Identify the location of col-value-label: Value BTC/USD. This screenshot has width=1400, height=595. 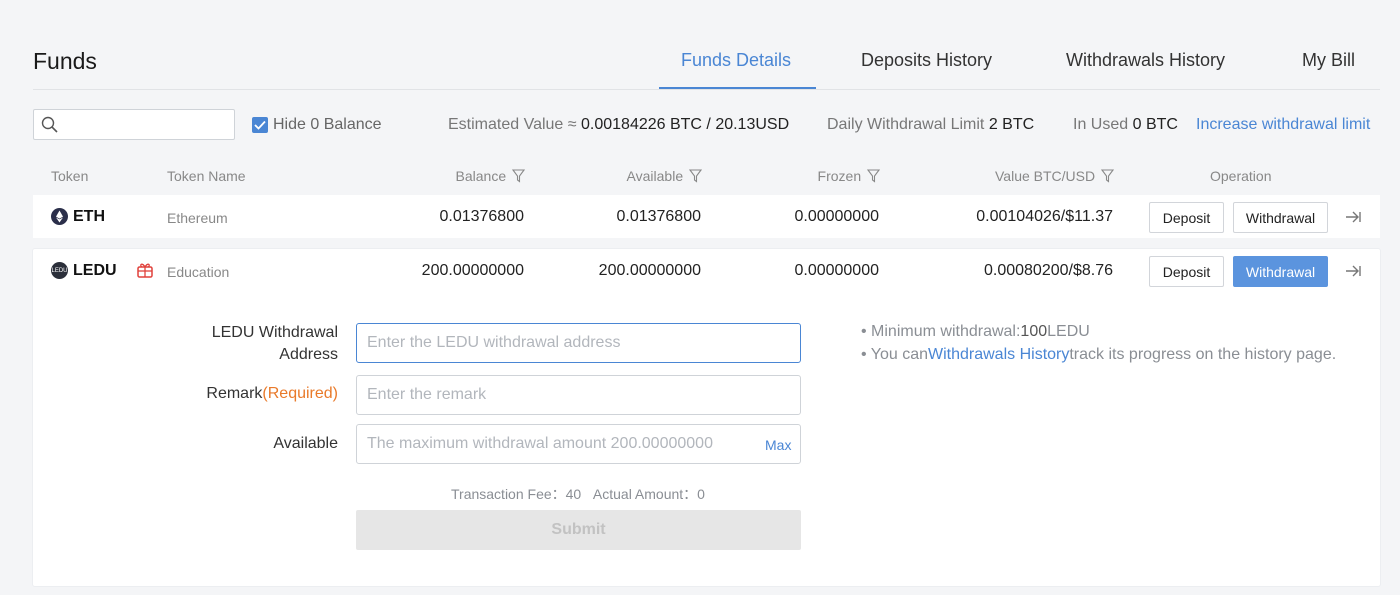
(1045, 176).